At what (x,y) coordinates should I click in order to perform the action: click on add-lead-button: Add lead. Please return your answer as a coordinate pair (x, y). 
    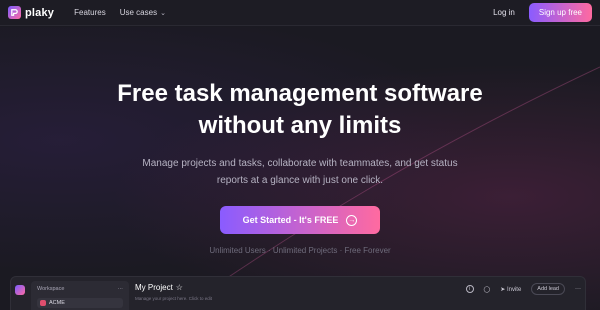
    Looking at the image, I should click on (548, 289).